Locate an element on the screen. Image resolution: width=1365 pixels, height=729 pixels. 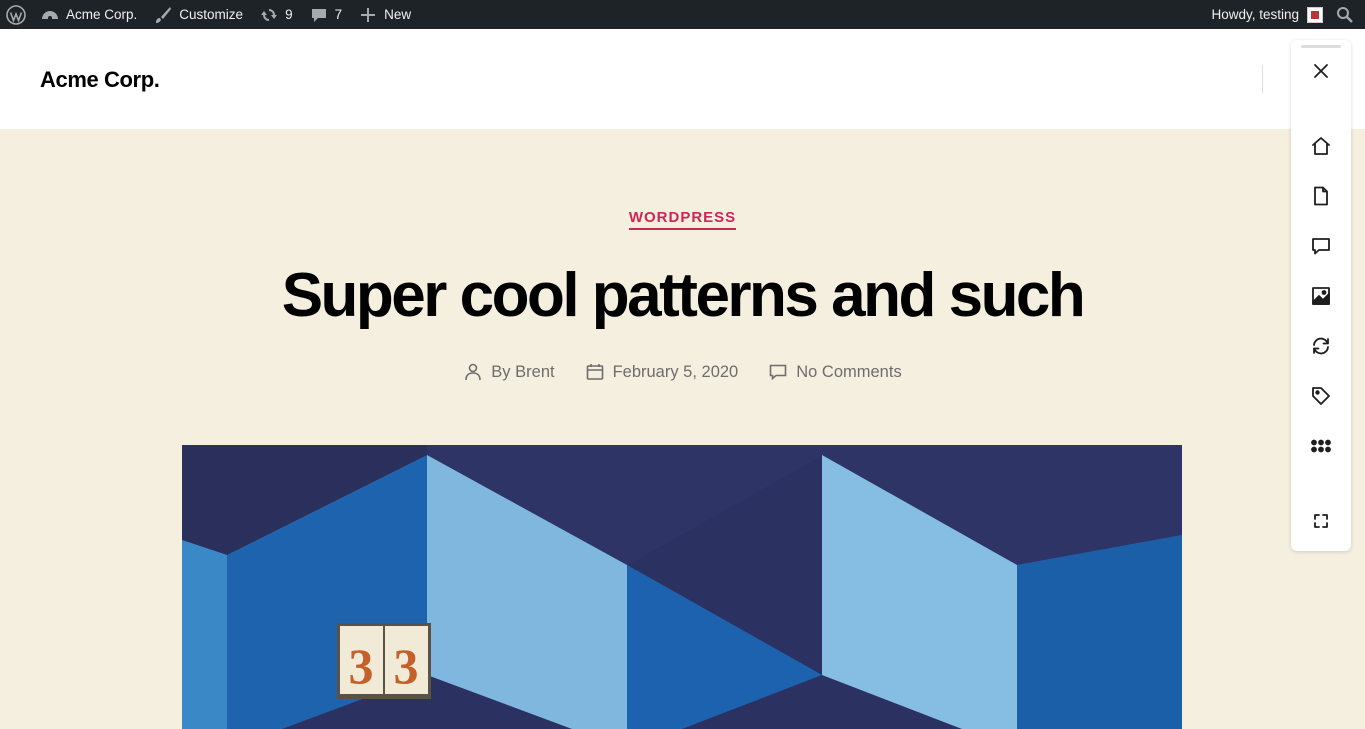
toolbar-close-button is located at coordinates (1321, 71).